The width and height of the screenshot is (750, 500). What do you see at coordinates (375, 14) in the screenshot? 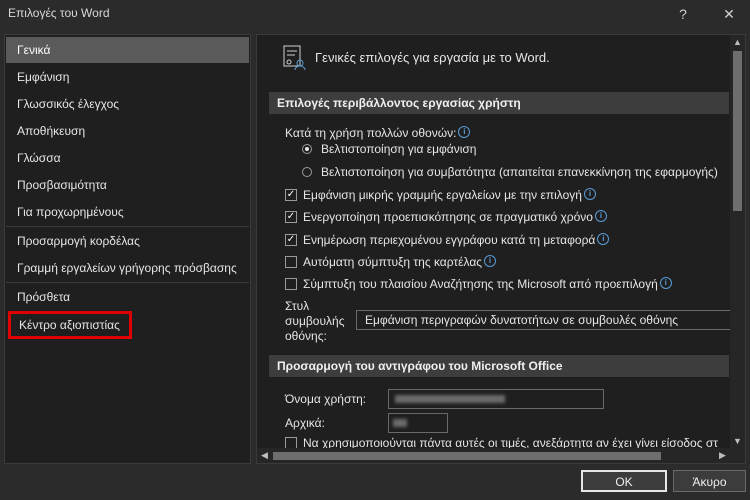
I see `title-bar: Επιλογές του Word ? ✕` at bounding box center [375, 14].